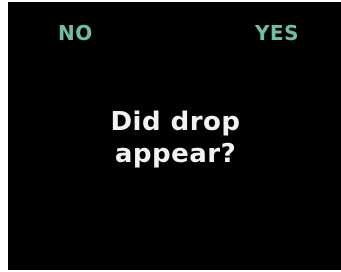 This screenshot has height=272, width=341. What do you see at coordinates (175, 122) in the screenshot?
I see `prompt-line-1: Did drop` at bounding box center [175, 122].